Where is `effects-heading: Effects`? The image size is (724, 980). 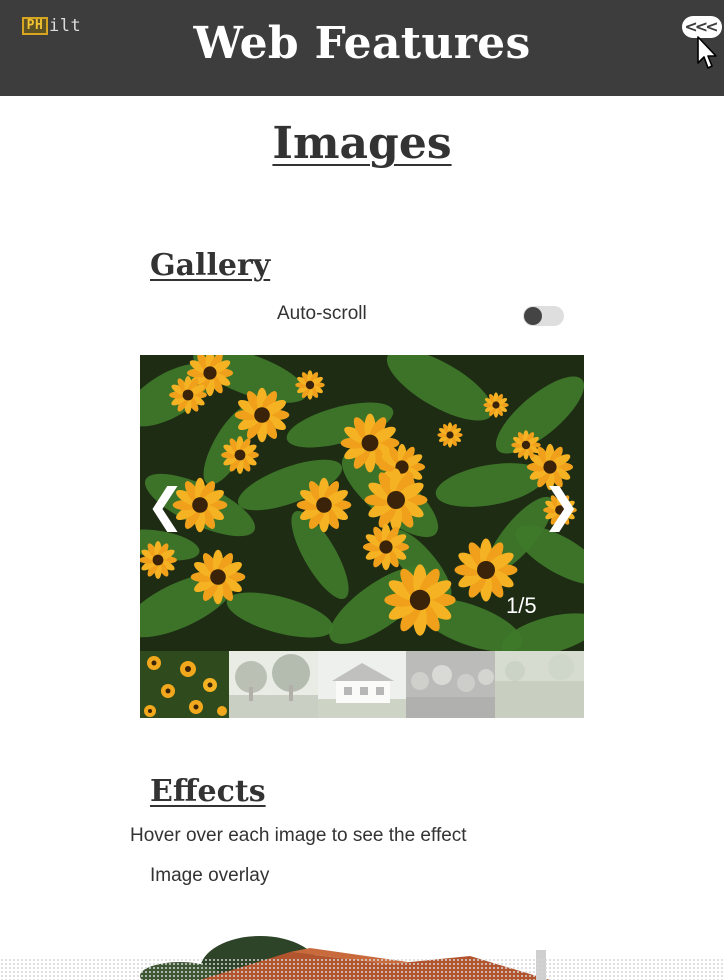 effects-heading: Effects is located at coordinates (208, 791).